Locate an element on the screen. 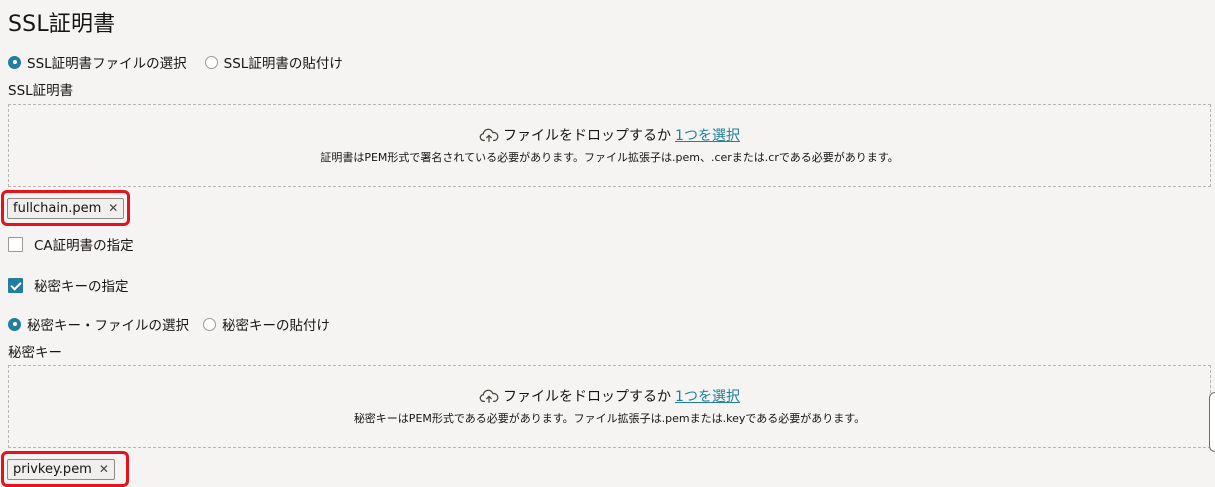 This screenshot has width=1215, height=487. radio-key-file-select-label: 秘密キー・ファイルの選択 is located at coordinates (108, 326).